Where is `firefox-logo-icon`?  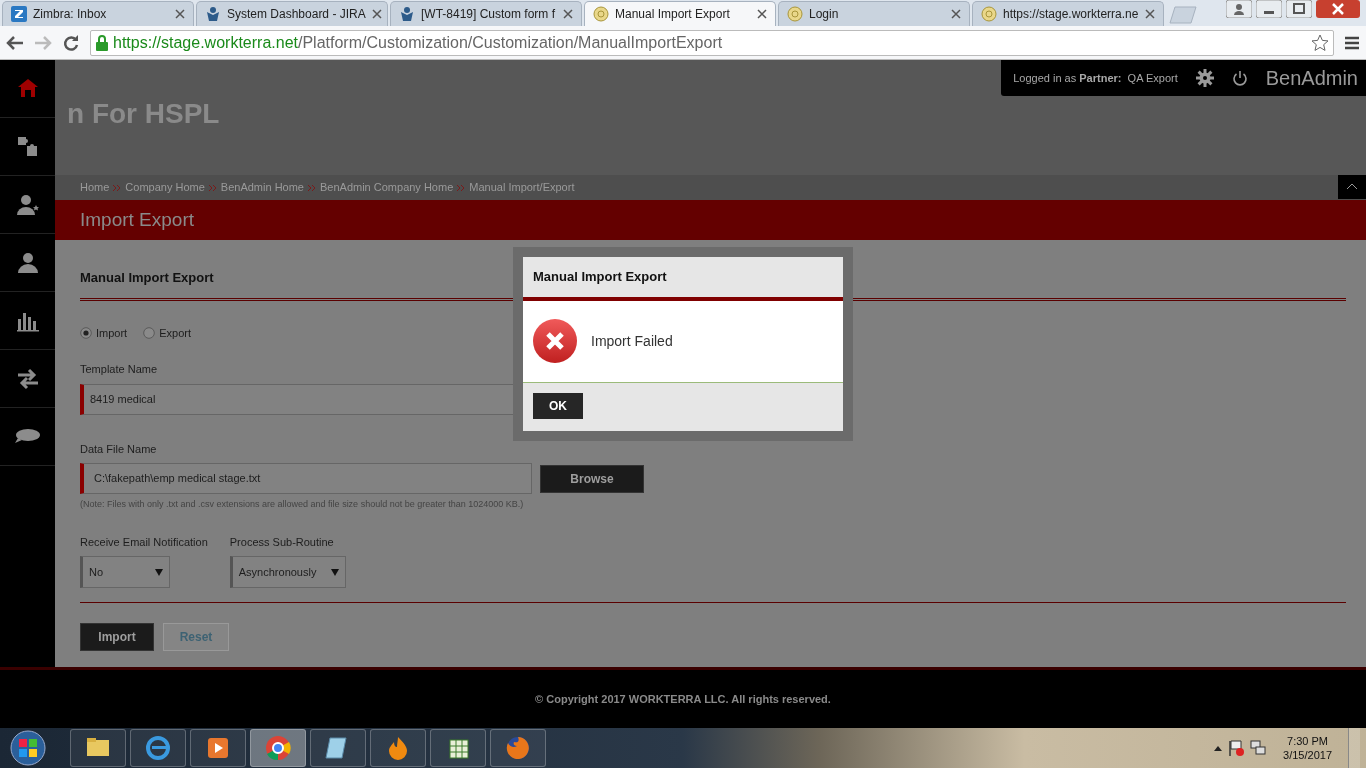
firefox-logo-icon is located at coordinates (518, 748).